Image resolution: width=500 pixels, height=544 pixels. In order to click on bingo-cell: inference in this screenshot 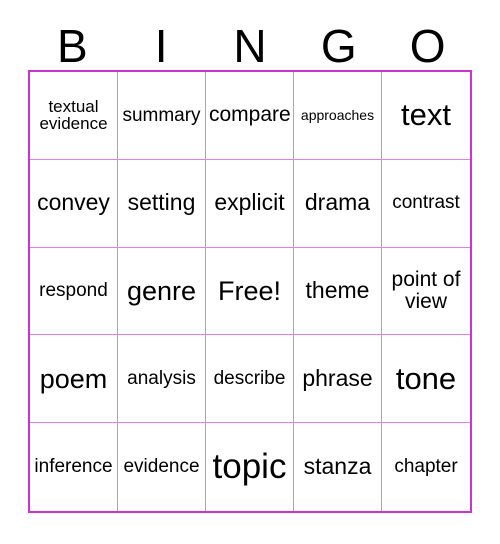, I will do `click(74, 467)`.